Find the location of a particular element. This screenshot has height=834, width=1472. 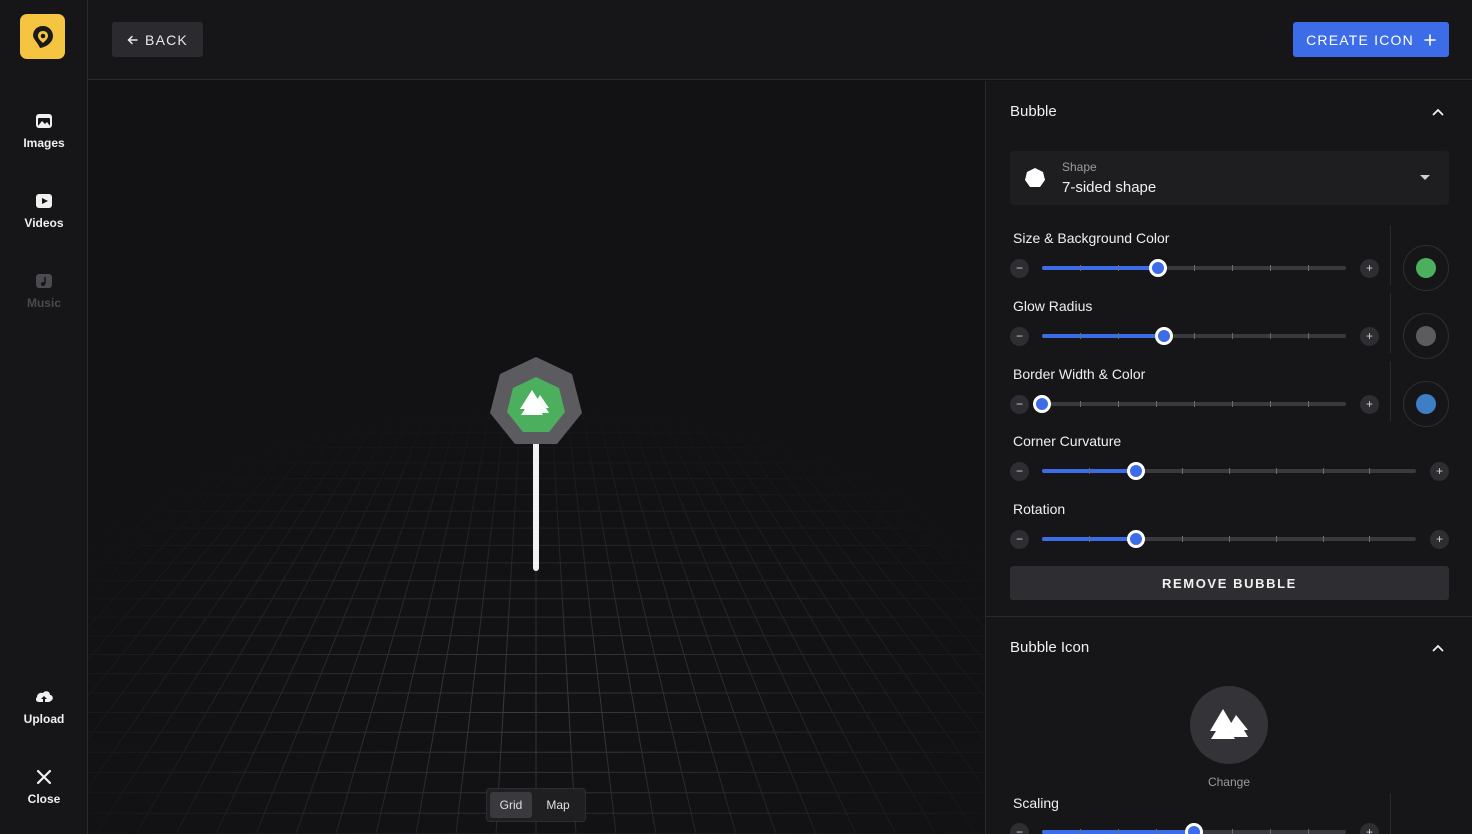

rail-upload: Upload is located at coordinates (44, 706).